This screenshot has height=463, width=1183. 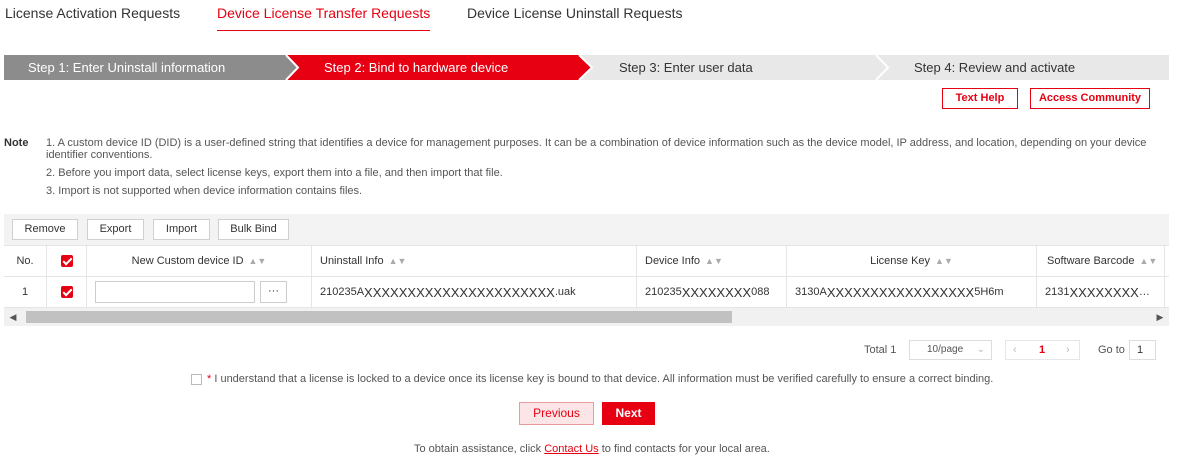 I want to click on remove-button: Remove, so click(x=45, y=229).